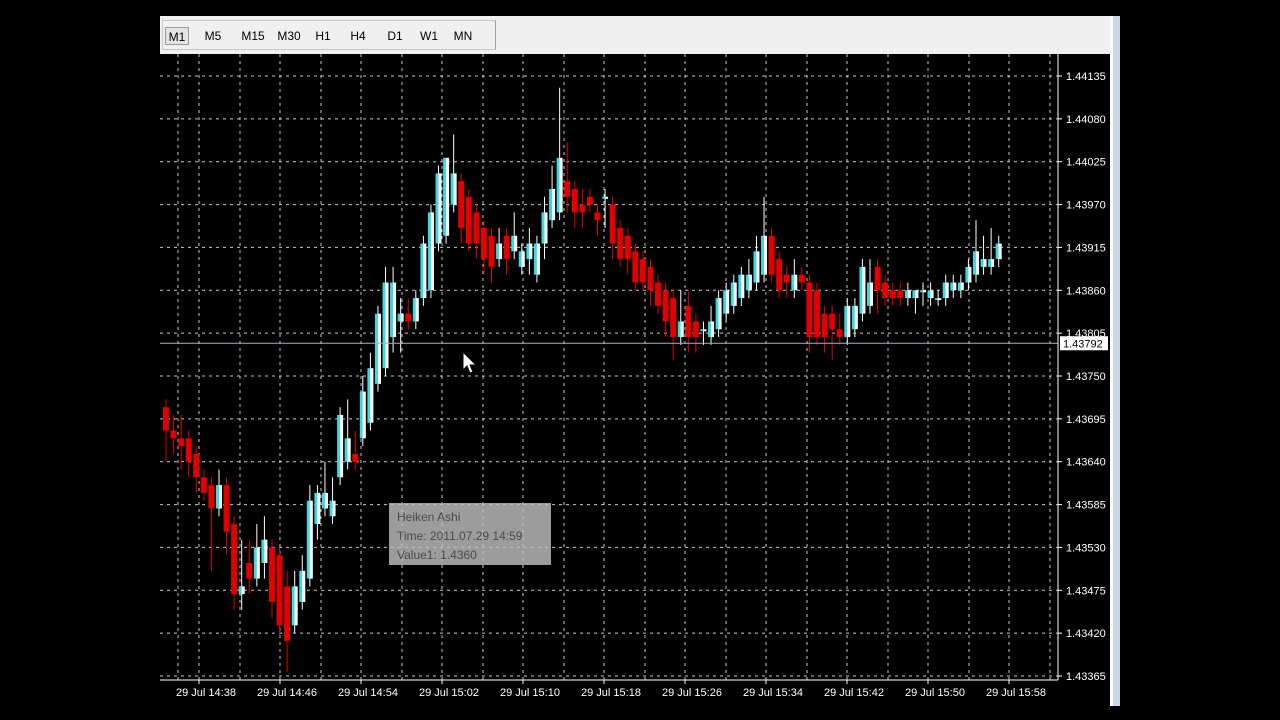  What do you see at coordinates (395, 36) in the screenshot?
I see `timeframe-button-d1: D1` at bounding box center [395, 36].